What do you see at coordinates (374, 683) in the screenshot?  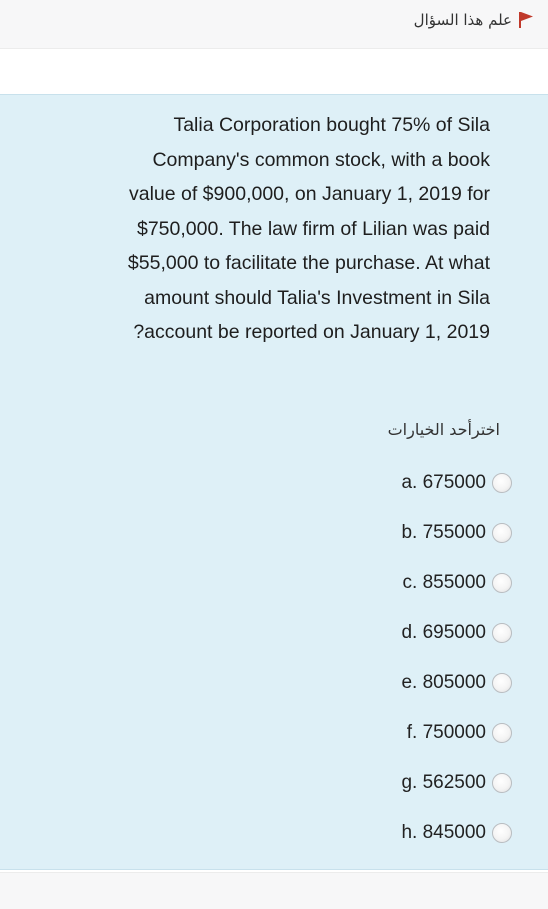 I see `answer-option-e: e. 805000` at bounding box center [374, 683].